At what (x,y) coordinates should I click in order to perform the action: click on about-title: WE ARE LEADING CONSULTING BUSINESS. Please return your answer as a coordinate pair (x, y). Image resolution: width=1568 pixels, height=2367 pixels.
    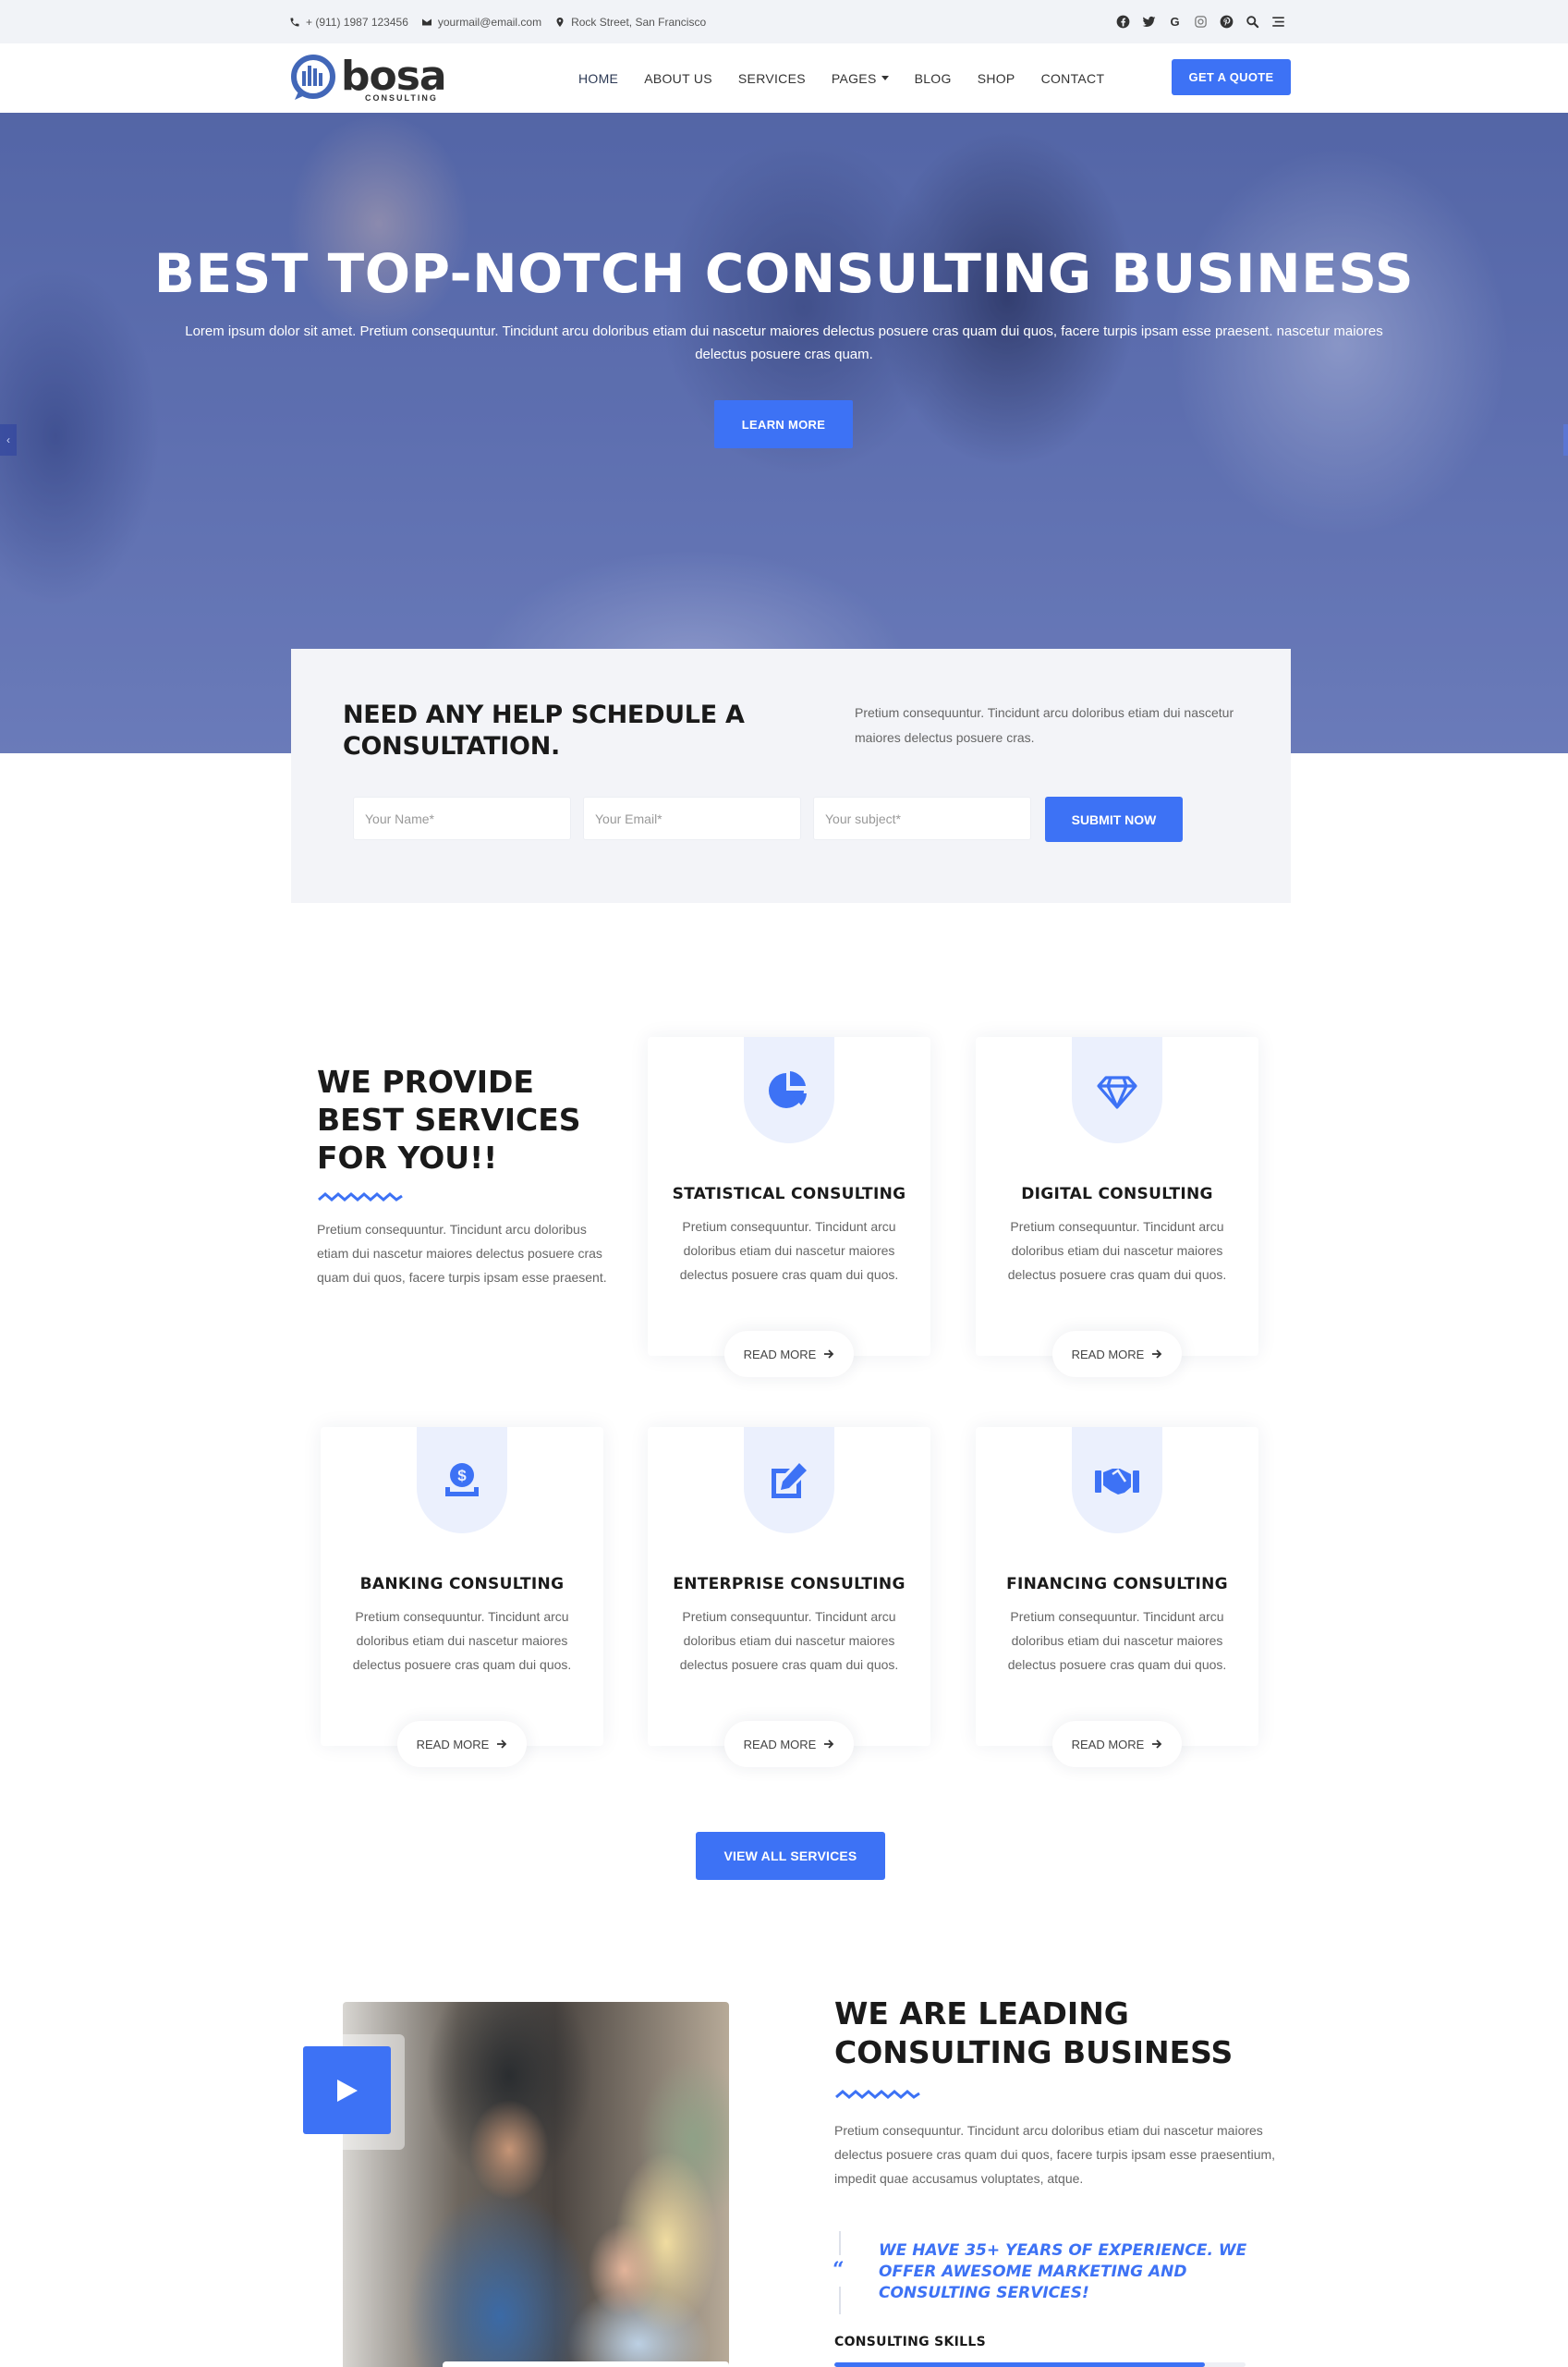
    Looking at the image, I should click on (1034, 2032).